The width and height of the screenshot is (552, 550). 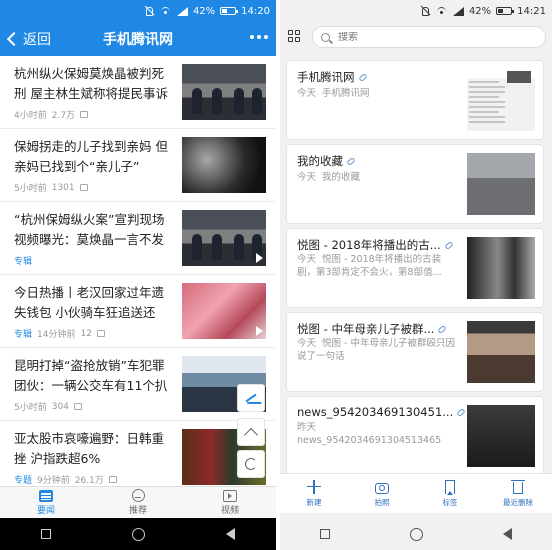 I want to click on chevron-up-icon, so click(x=251, y=434).